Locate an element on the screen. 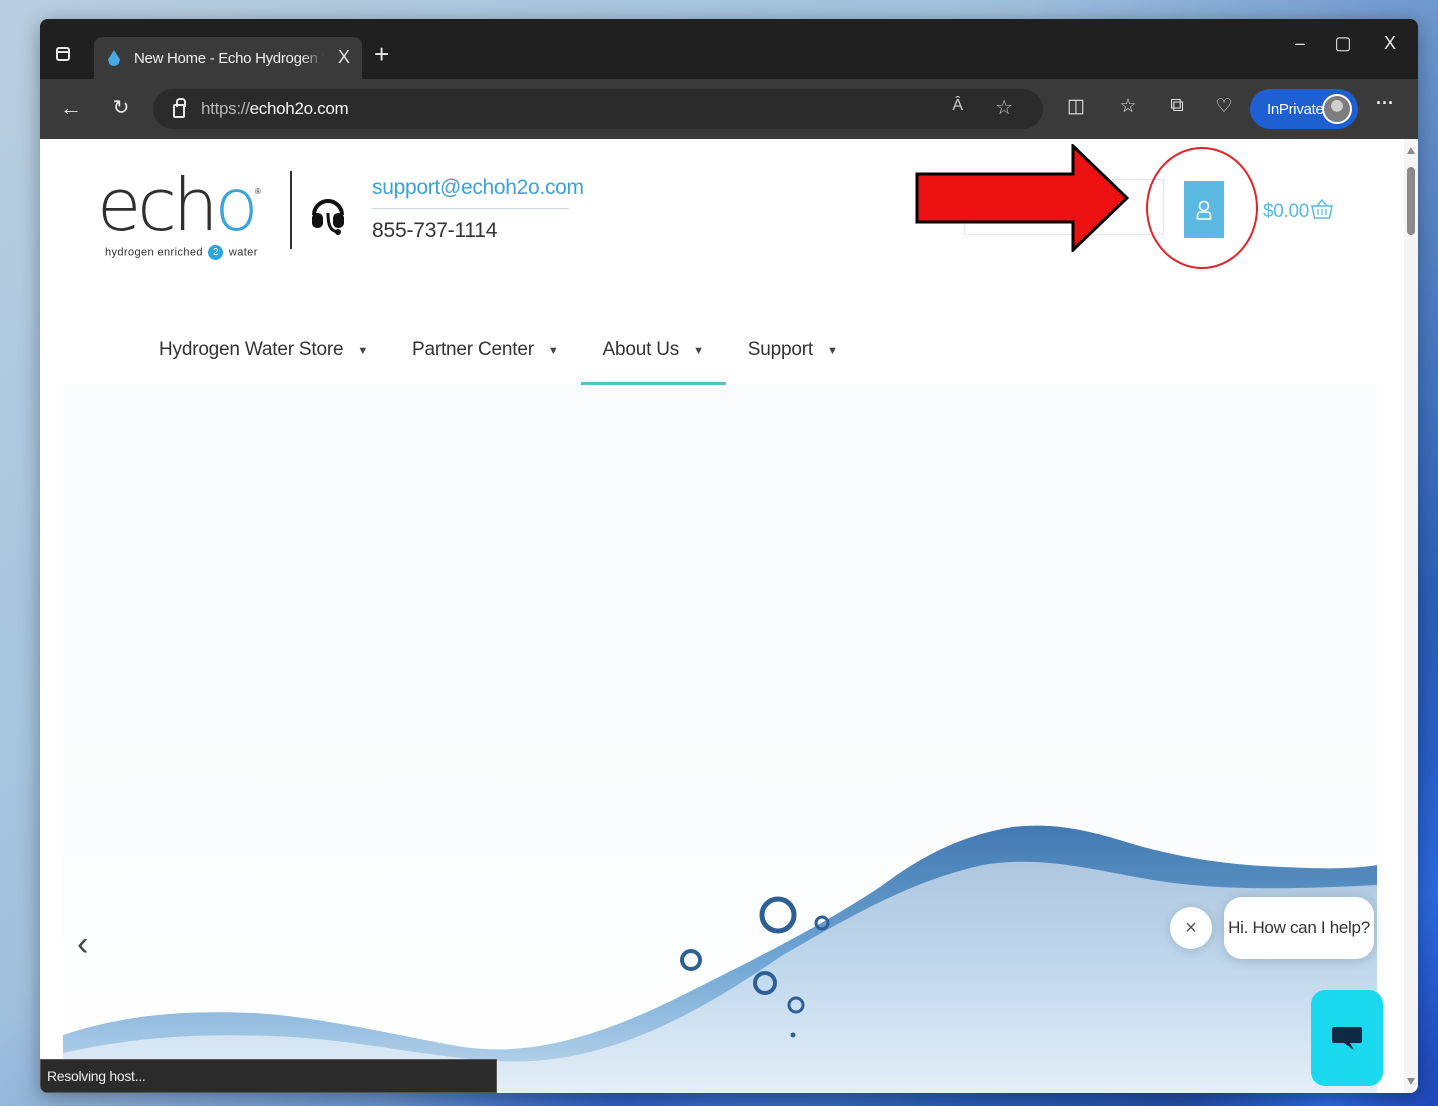  nav-hydrogen-water-store: Hydrogen Water Store ▼ is located at coordinates (268, 348).